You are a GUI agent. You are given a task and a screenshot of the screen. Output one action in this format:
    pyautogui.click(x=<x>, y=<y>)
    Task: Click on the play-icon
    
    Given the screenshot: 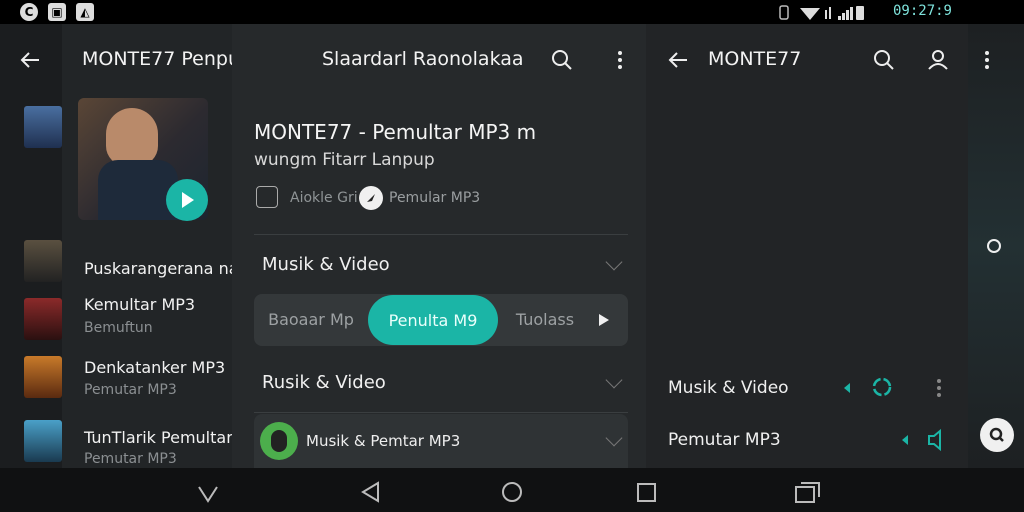 What is the action you would take?
    pyautogui.click(x=188, y=200)
    